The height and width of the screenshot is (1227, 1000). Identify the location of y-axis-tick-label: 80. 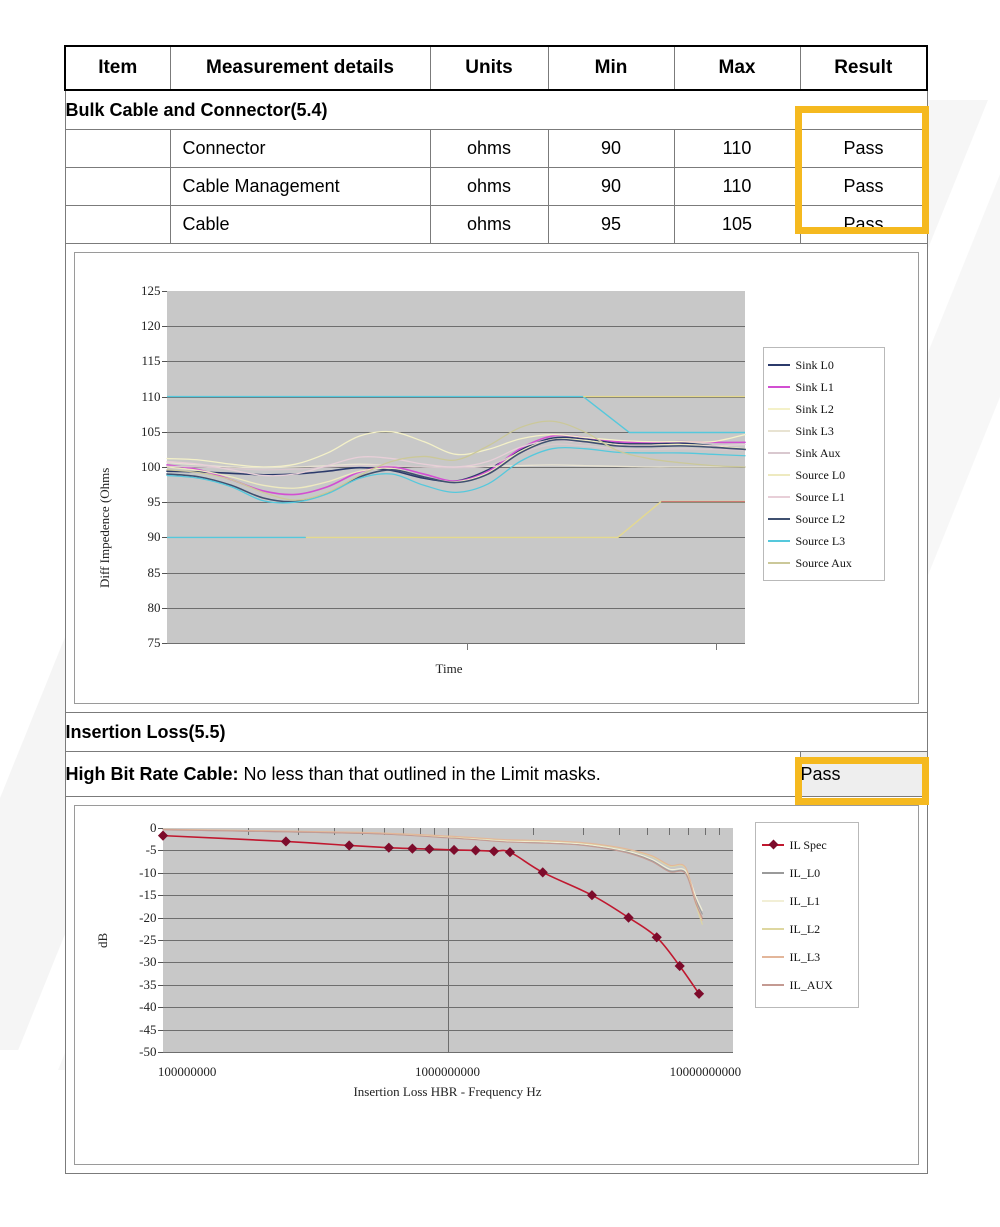
(154, 607).